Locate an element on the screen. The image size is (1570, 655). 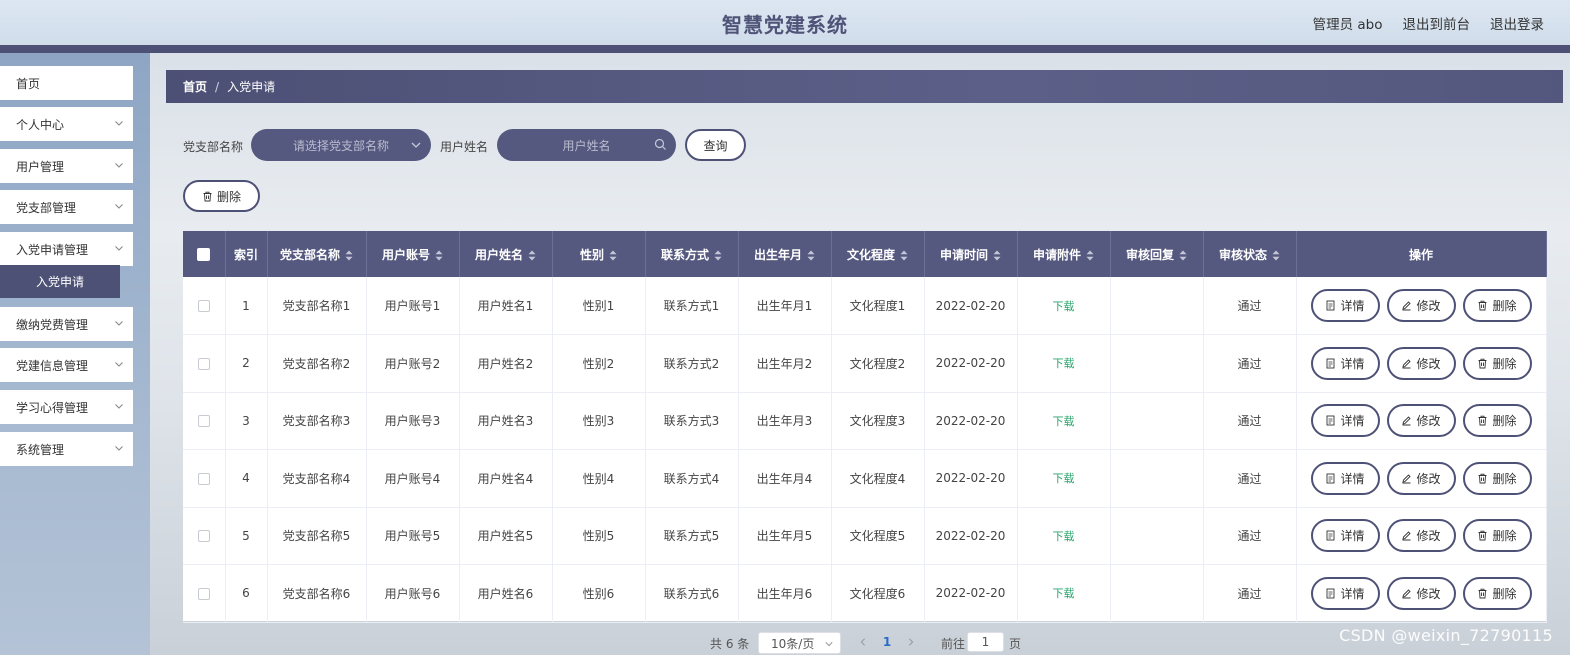
branch-name-label: 党支部名称 is located at coordinates (213, 147).